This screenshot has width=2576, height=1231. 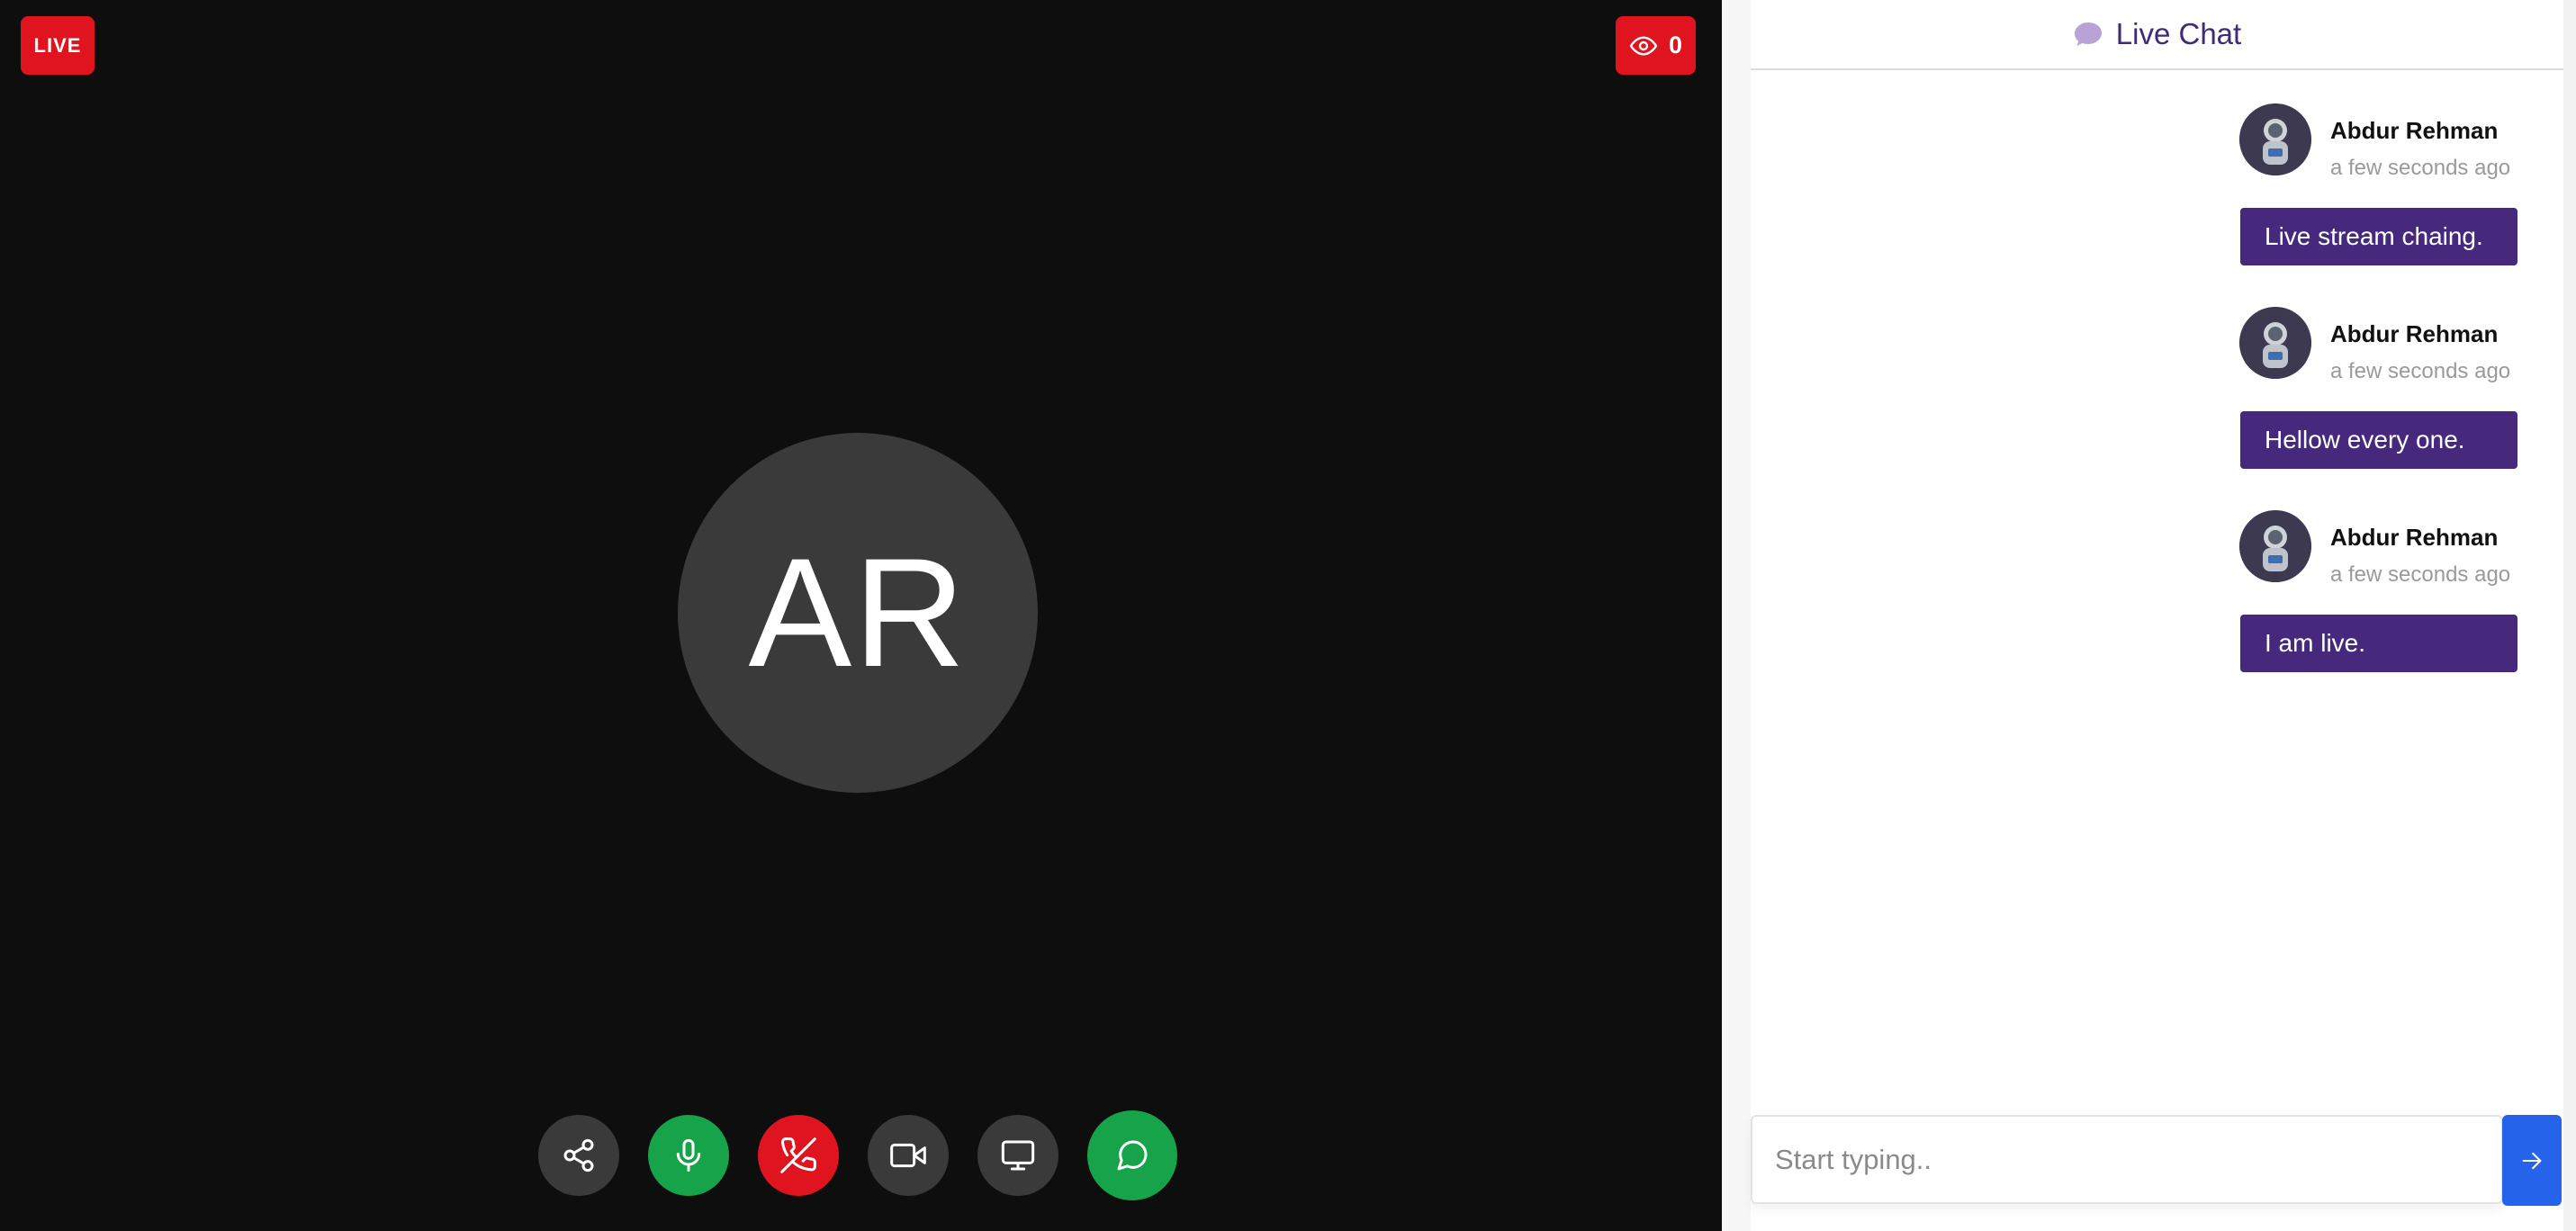 I want to click on chat-gutter, so click(x=1736, y=615).